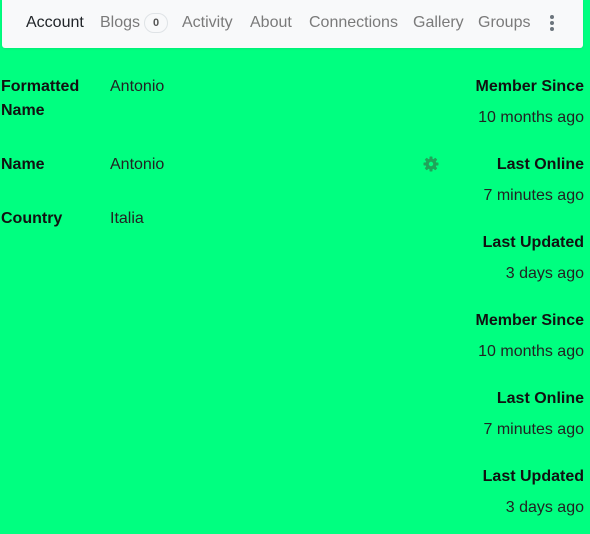 This screenshot has height=534, width=590. I want to click on gear-icon, so click(431, 164).